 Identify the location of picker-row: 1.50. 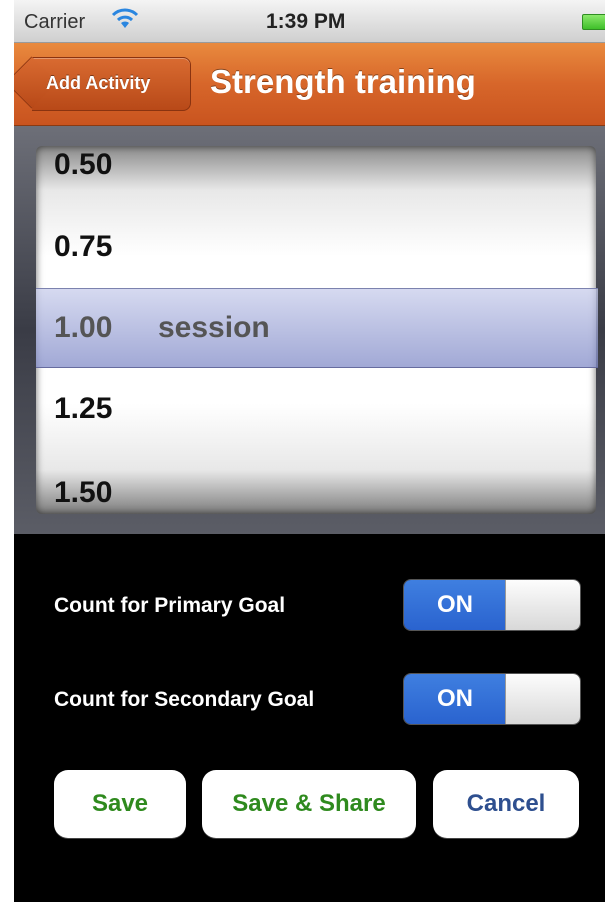
(83, 493).